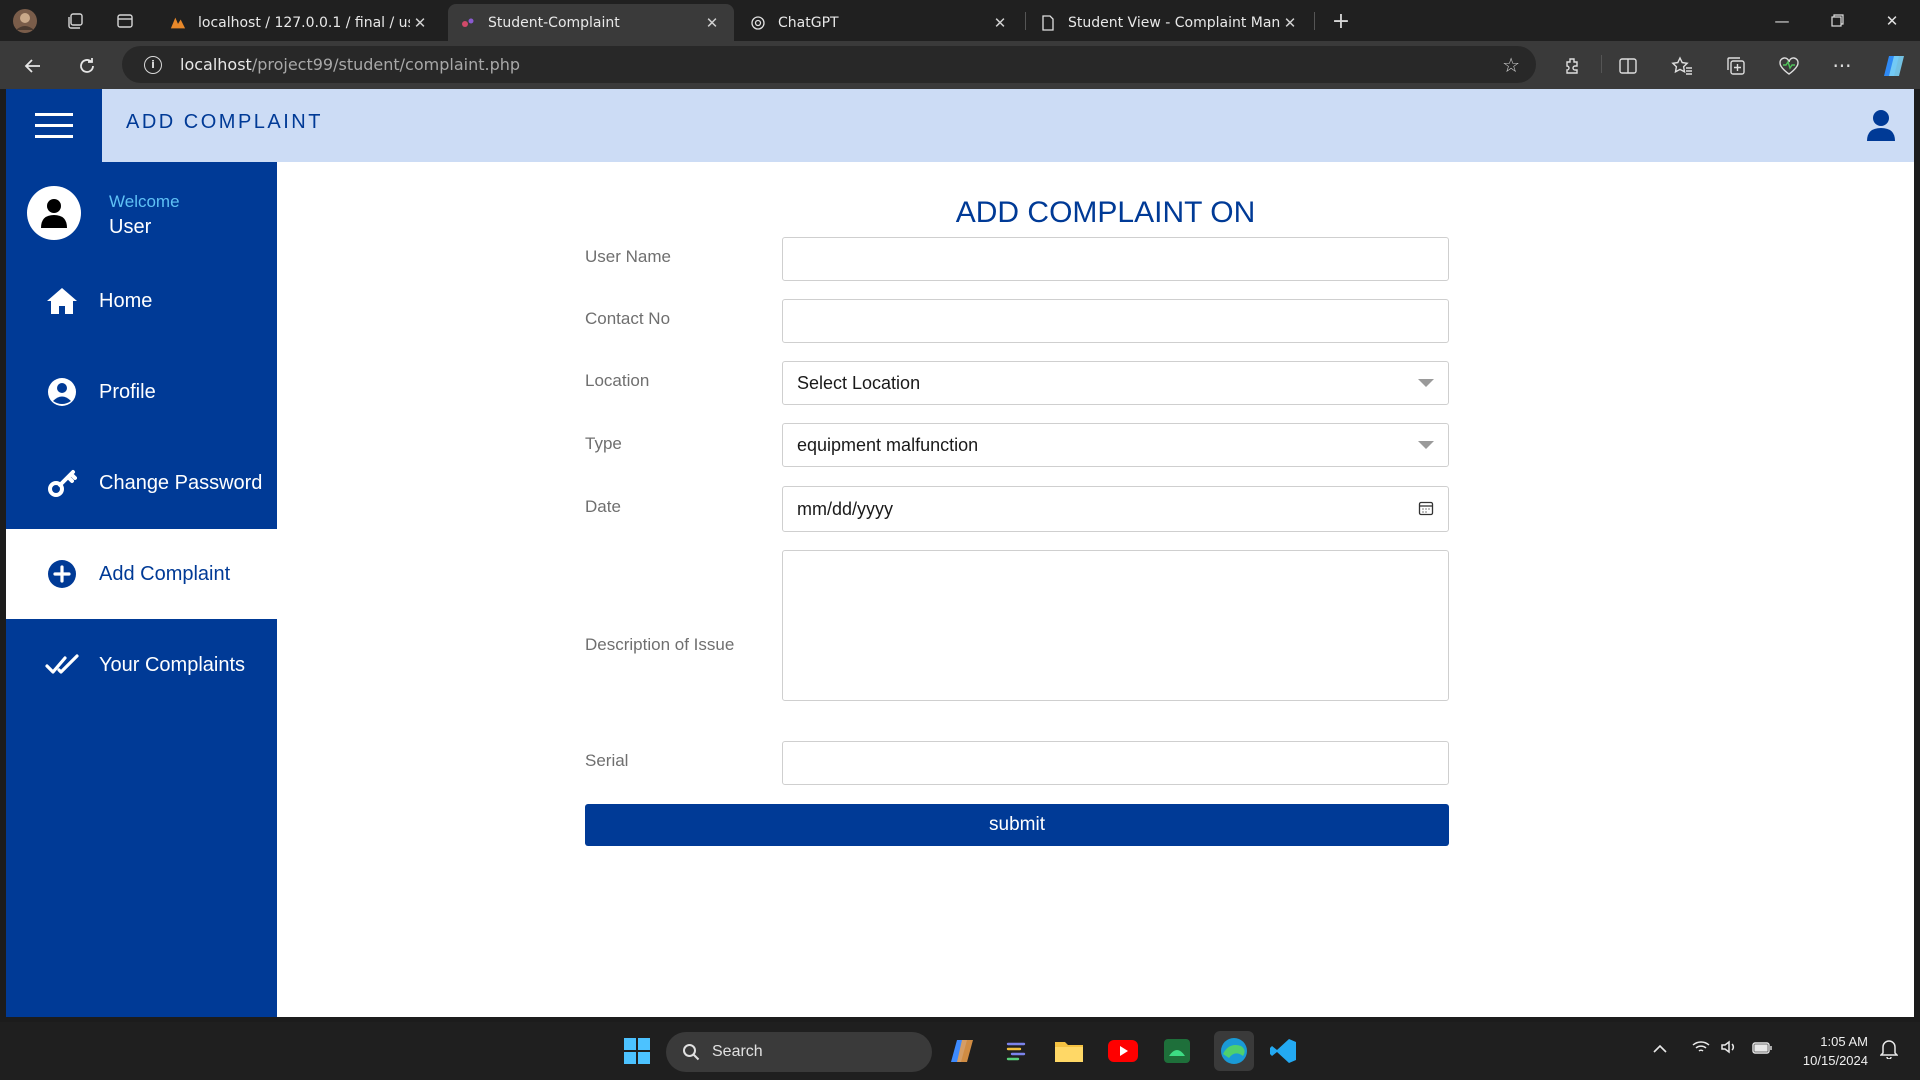  Describe the element at coordinates (130, 227) in the screenshot. I see `welcome-username: User` at that location.